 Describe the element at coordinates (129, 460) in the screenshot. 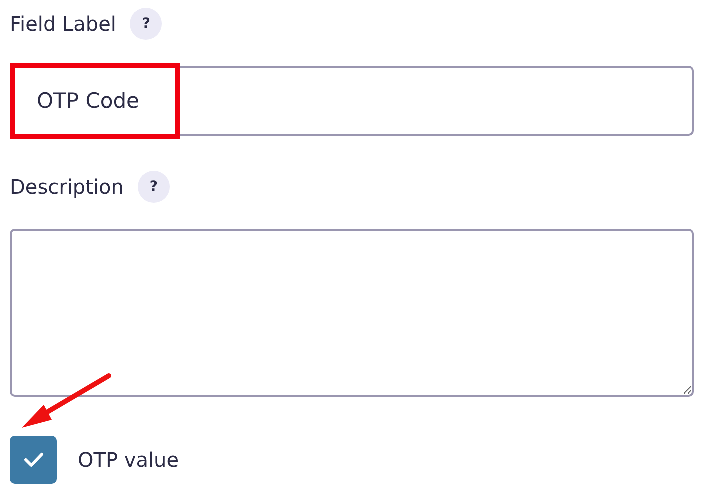

I see `checkbox-label: OTP value` at that location.